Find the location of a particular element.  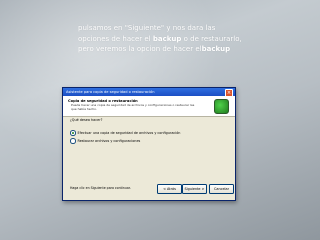

caption-line-2-text: opciones de hacer el is located at coordinates (115, 38).